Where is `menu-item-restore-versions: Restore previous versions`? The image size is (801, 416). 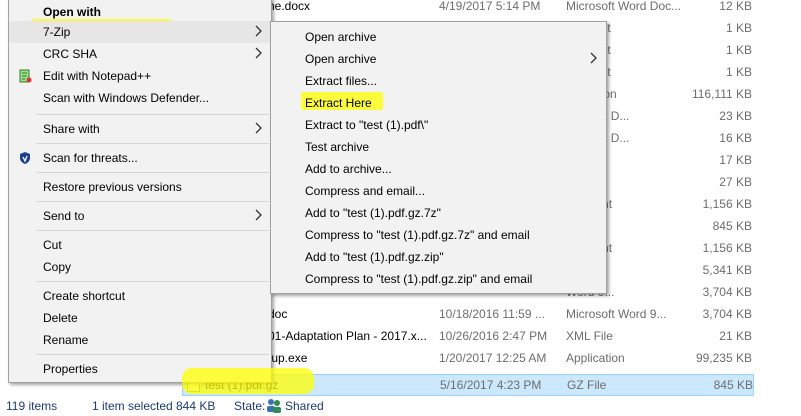 menu-item-restore-versions: Restore previous versions is located at coordinates (140, 187).